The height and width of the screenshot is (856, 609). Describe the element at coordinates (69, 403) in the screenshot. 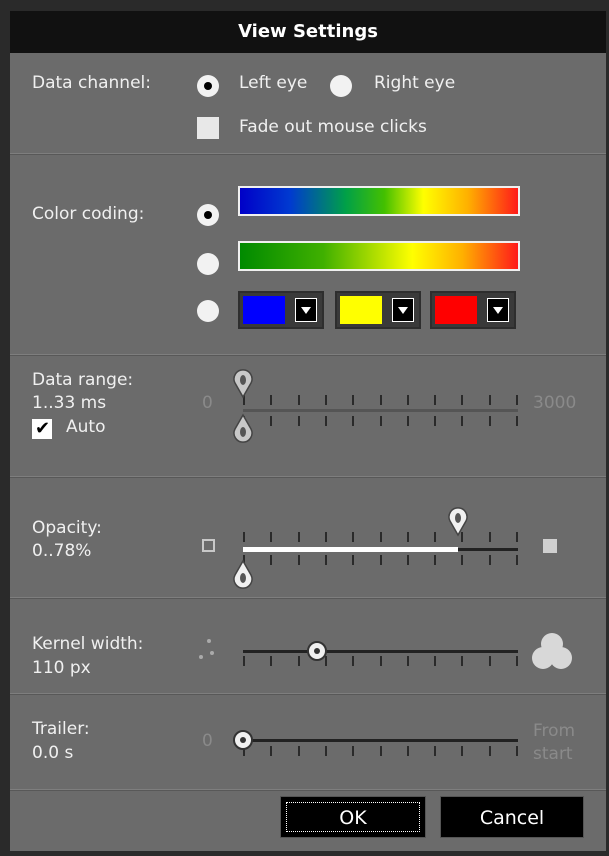

I see `data-range-value: 1..33 ms` at that location.